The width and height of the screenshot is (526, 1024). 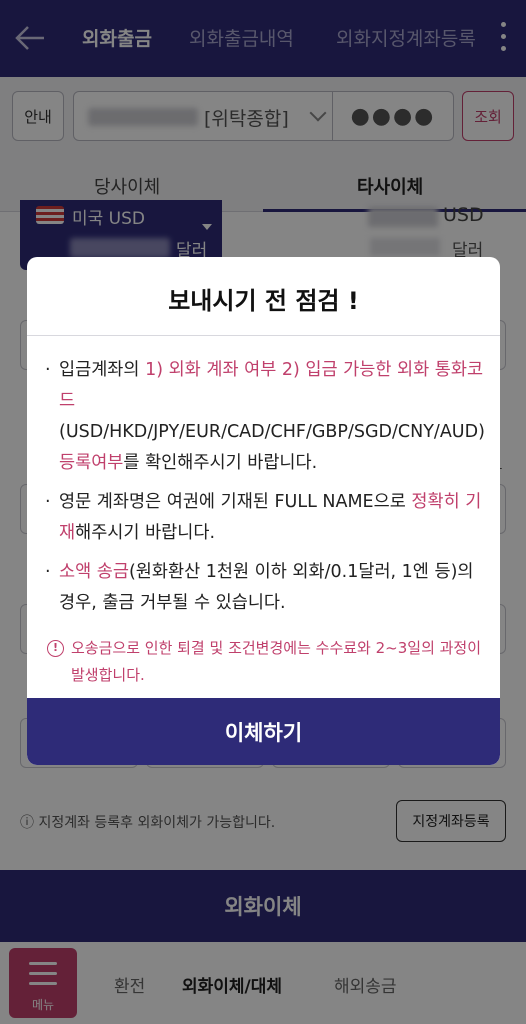 I want to click on confirm-transfer-button: 이체하기, so click(x=263, y=731).